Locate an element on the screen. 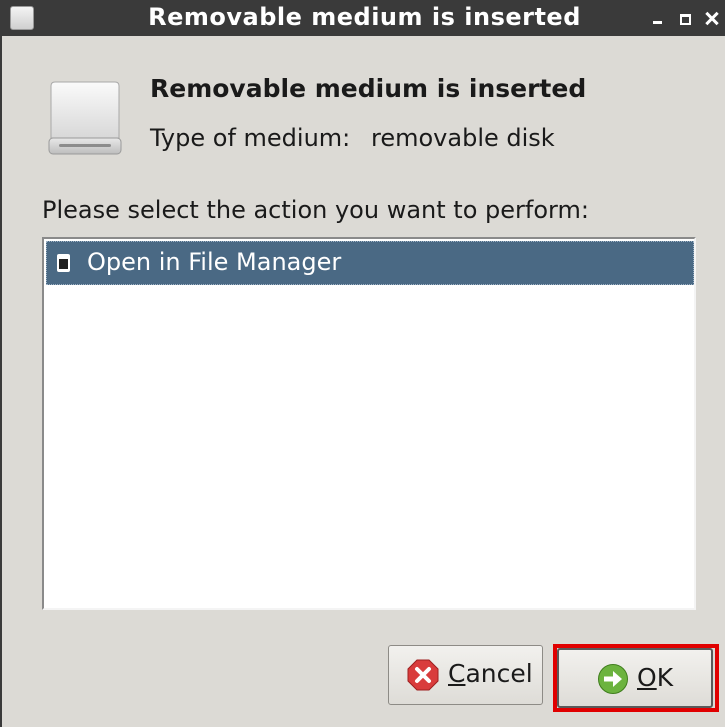  window-title: Removable medium is inserted is located at coordinates (364, 17).